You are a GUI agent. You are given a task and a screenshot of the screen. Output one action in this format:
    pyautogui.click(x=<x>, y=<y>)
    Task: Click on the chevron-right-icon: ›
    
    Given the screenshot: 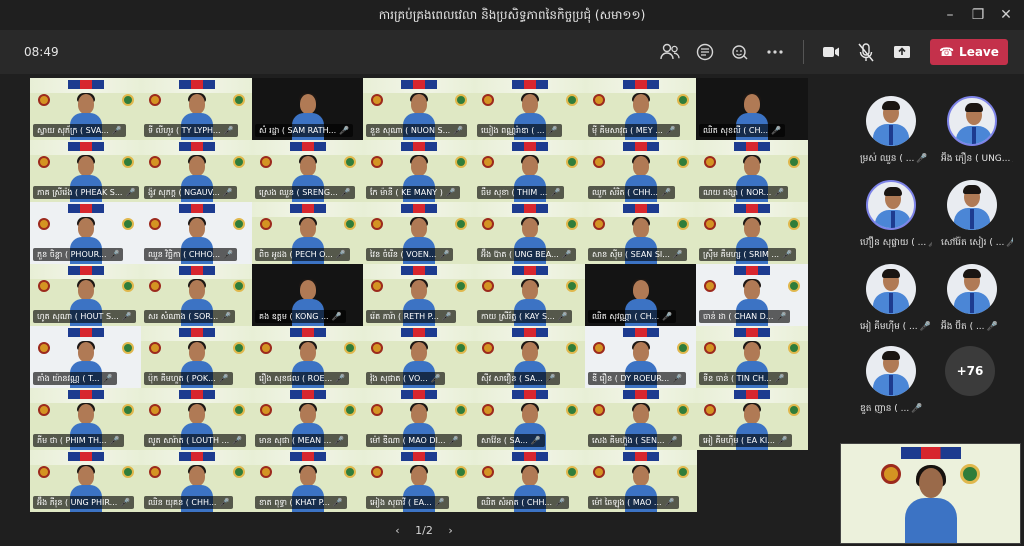 What is the action you would take?
    pyautogui.click(x=450, y=530)
    